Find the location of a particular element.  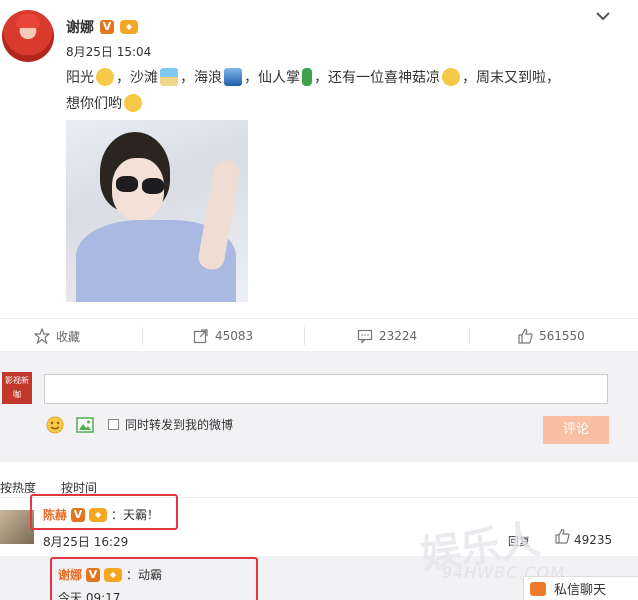

private-chat-bar: 私信聊天 is located at coordinates (580, 588).